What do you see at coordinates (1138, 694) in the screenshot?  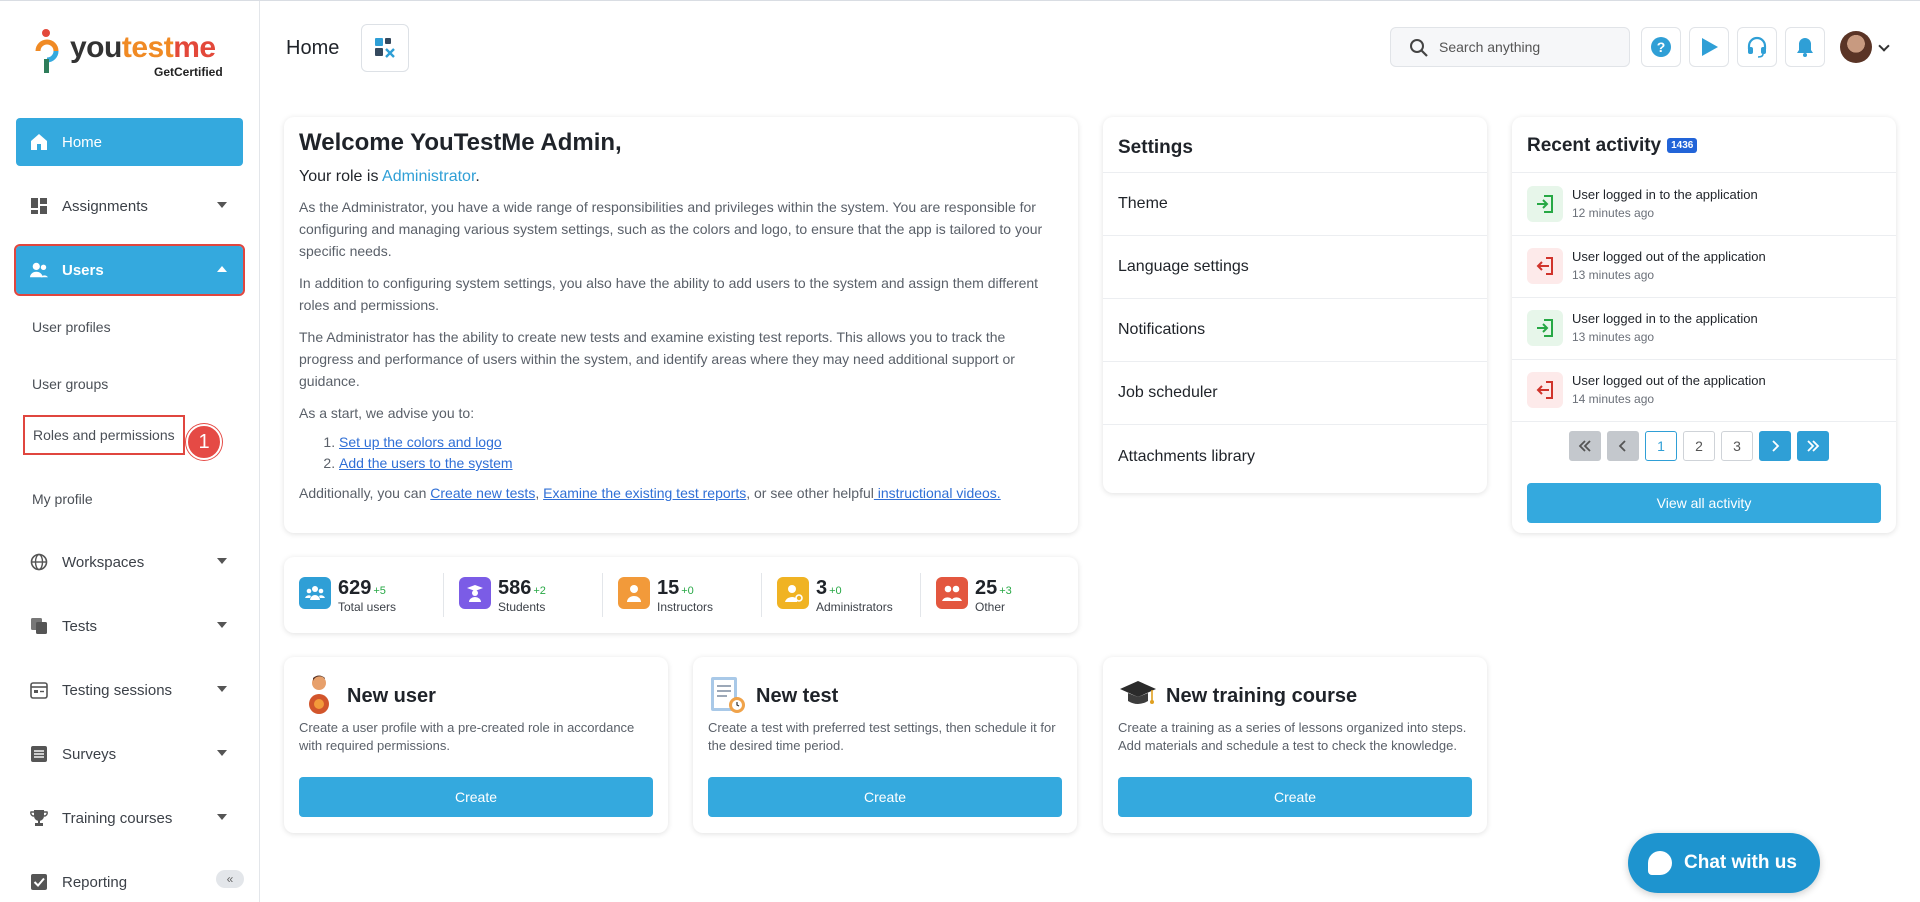 I see `graduation-cap-icon` at bounding box center [1138, 694].